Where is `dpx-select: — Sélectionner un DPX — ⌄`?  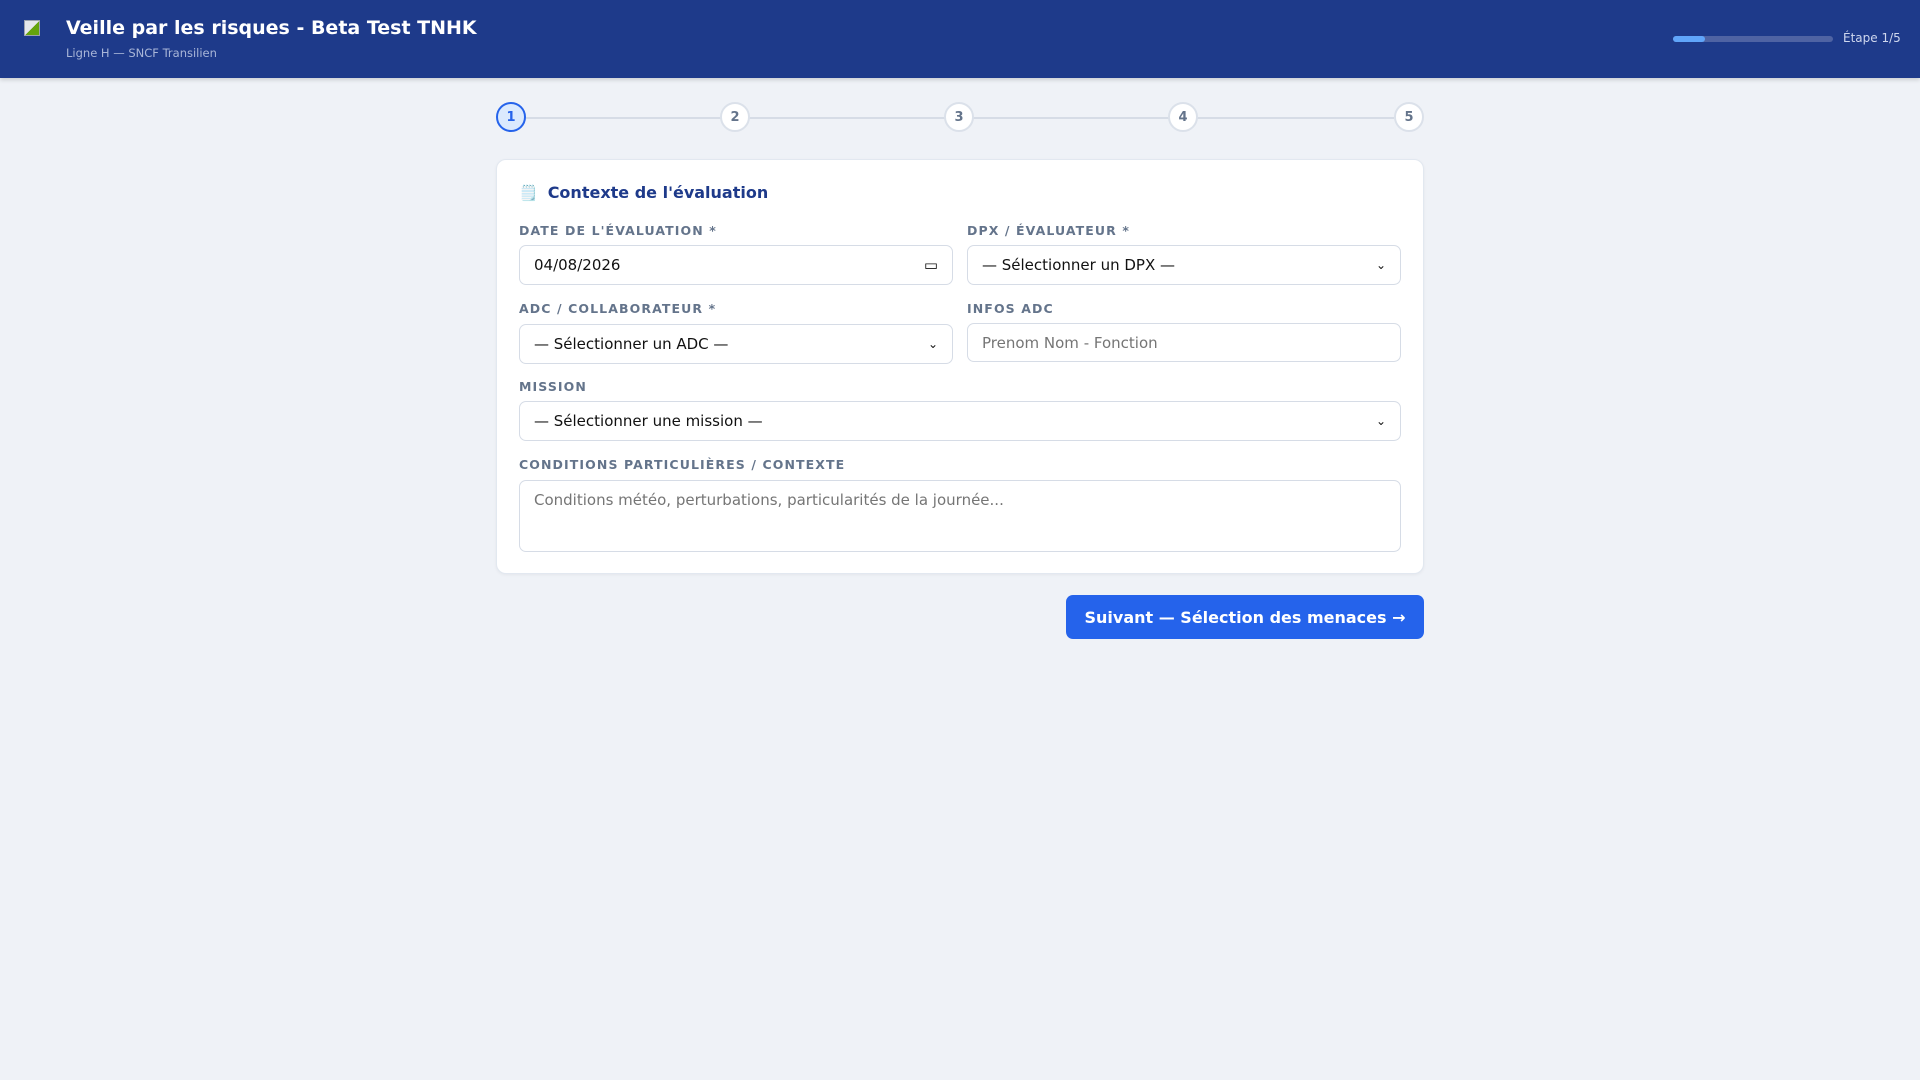 dpx-select: — Sélectionner un DPX — ⌄ is located at coordinates (1184, 265).